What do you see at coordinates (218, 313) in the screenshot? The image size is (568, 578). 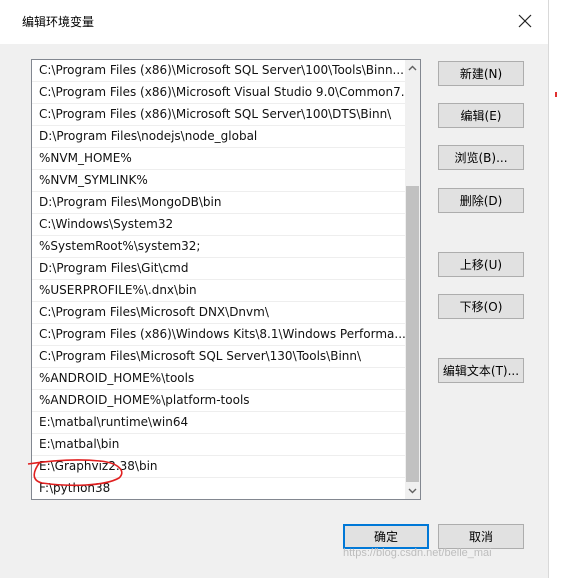 I see `path-list-item: C:\Program Files\Microsoft DNX\Dnvm\` at bounding box center [218, 313].